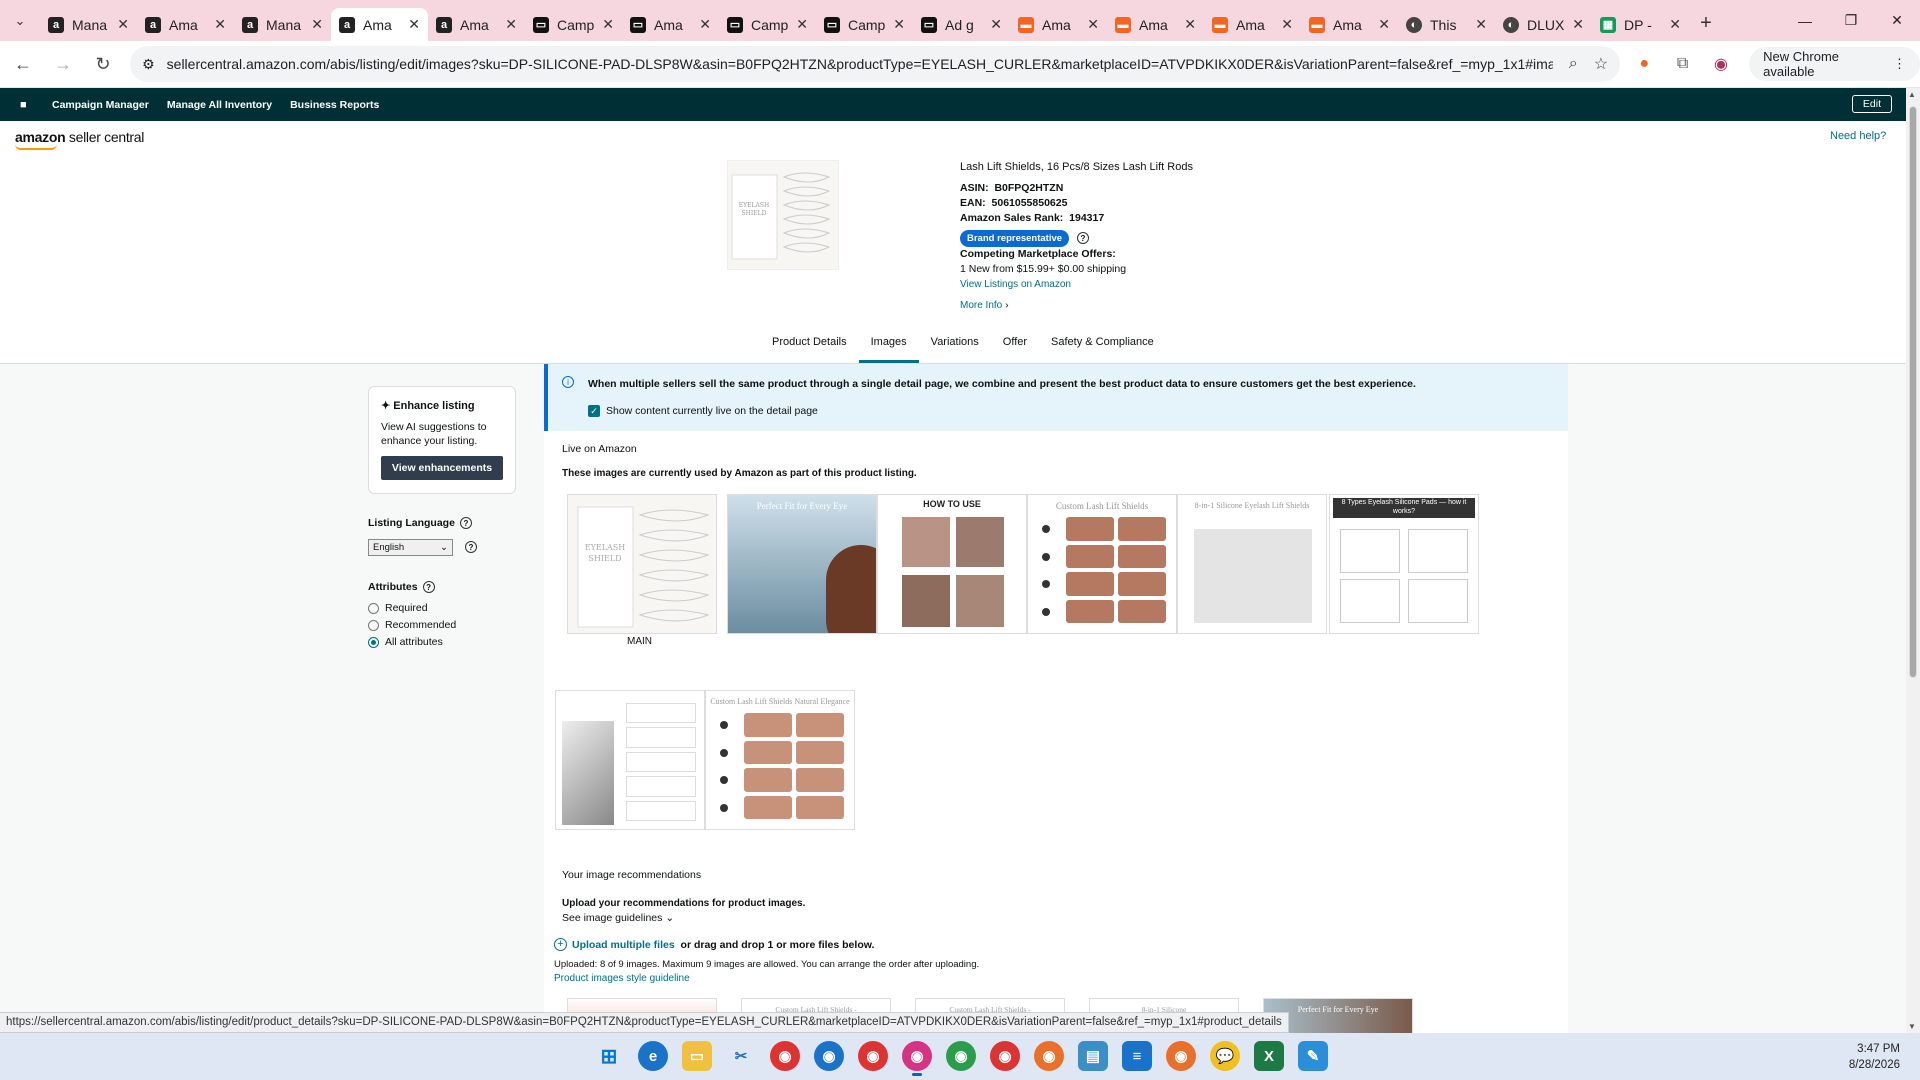  I want to click on tab-safety-compliance: Safety & Compliance, so click(1102, 344).